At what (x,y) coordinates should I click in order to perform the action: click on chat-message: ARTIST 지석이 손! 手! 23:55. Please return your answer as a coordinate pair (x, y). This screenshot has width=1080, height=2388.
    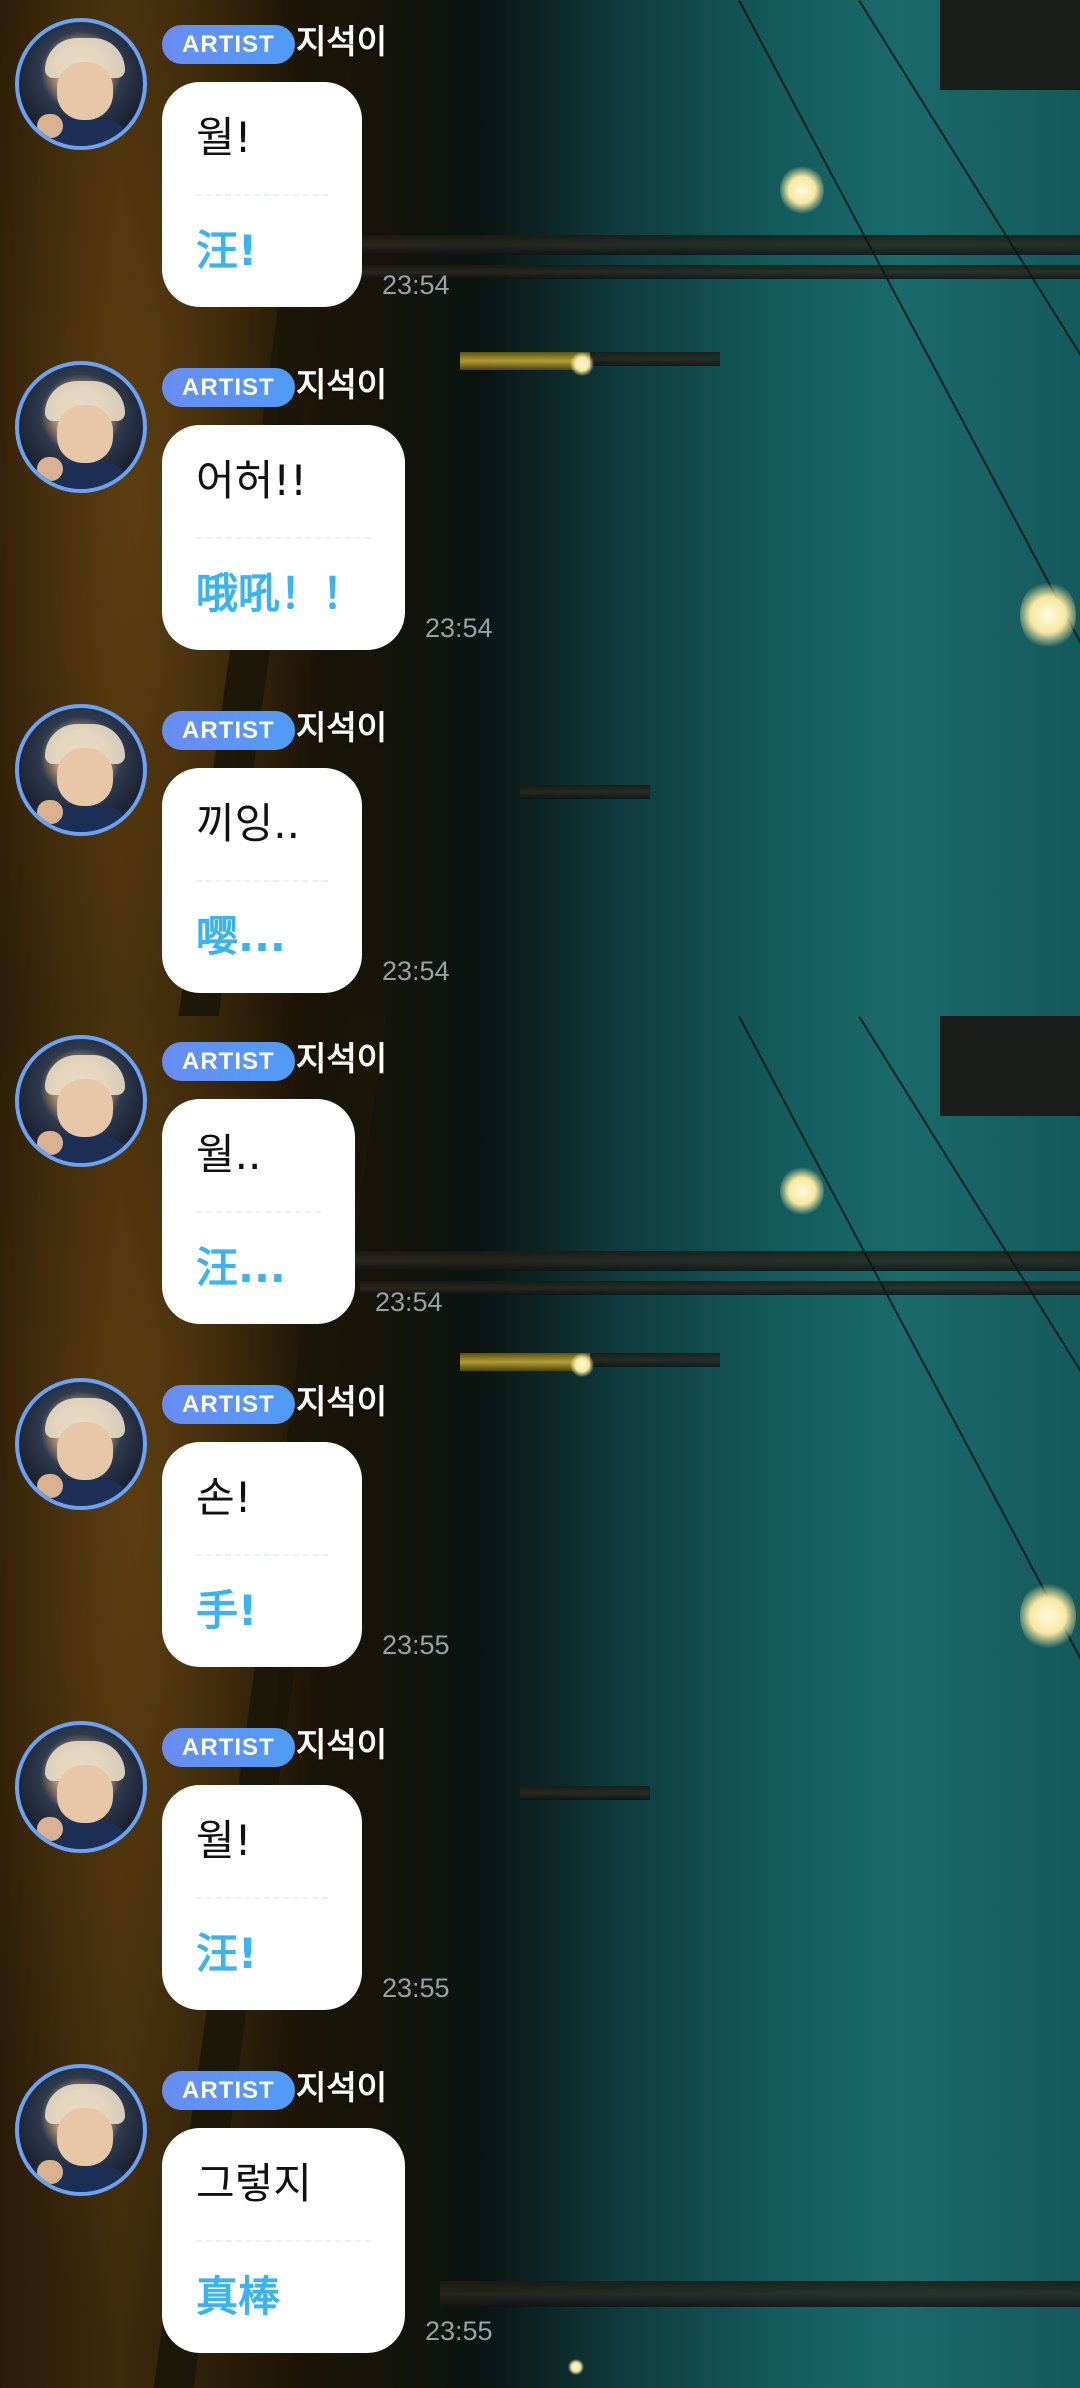
    Looking at the image, I should click on (540, 1525).